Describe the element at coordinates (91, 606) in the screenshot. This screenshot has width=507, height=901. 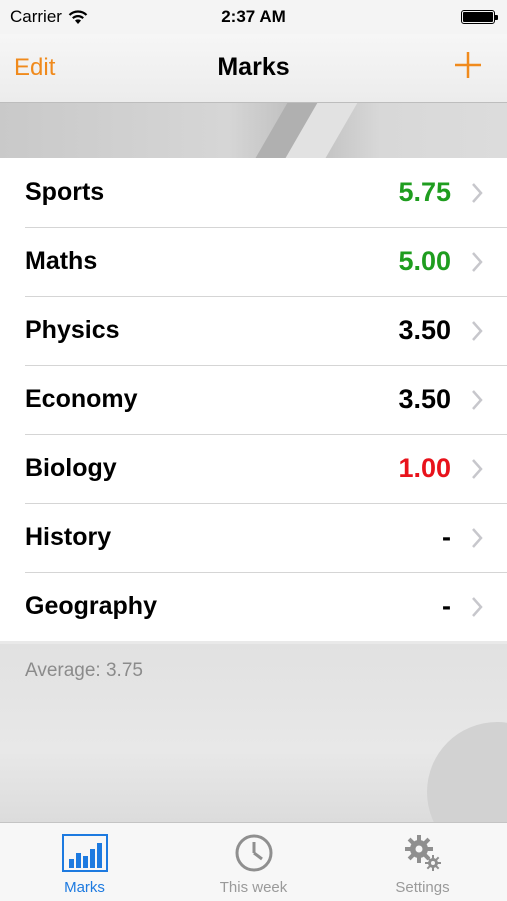
I see `subject-name: Geography` at that location.